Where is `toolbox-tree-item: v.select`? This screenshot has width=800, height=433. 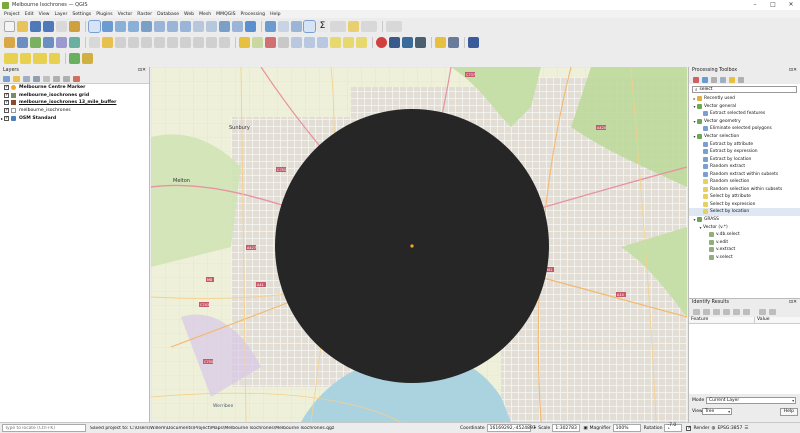
toolbox-tree-item: v.select is located at coordinates (744, 257).